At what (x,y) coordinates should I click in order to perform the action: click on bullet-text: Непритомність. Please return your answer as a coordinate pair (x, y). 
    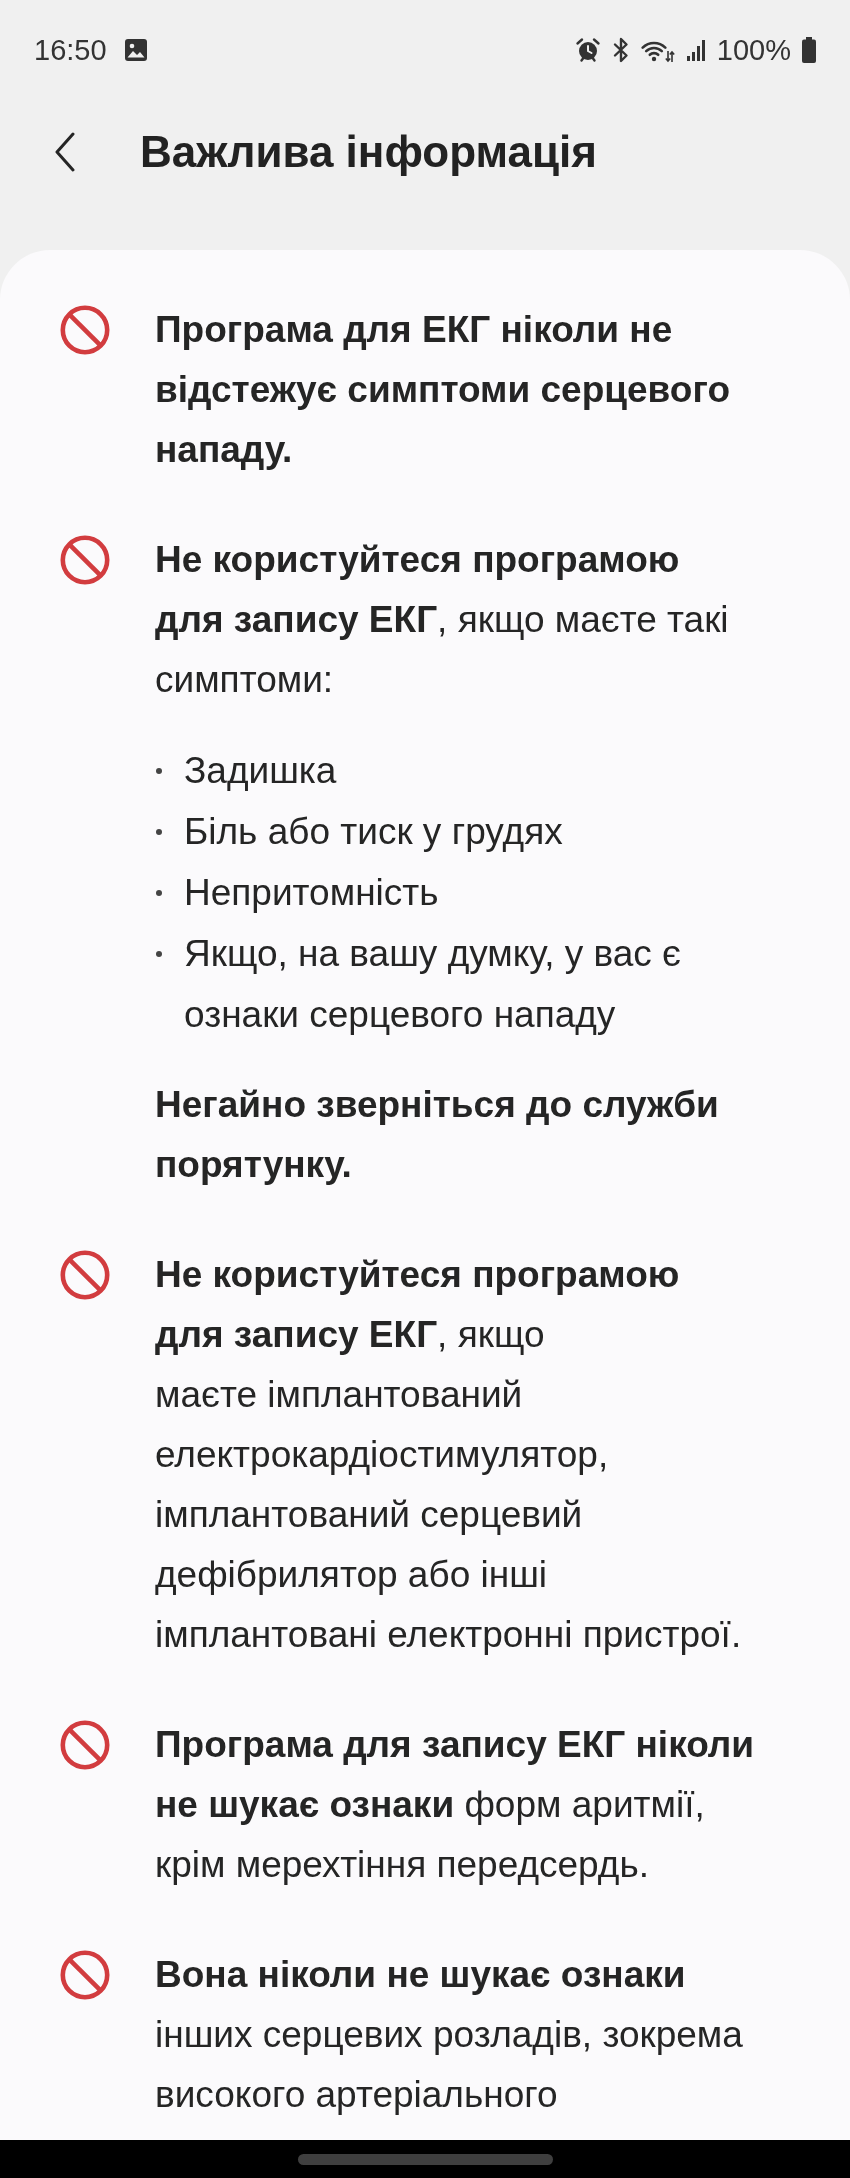
    Looking at the image, I should click on (311, 893).